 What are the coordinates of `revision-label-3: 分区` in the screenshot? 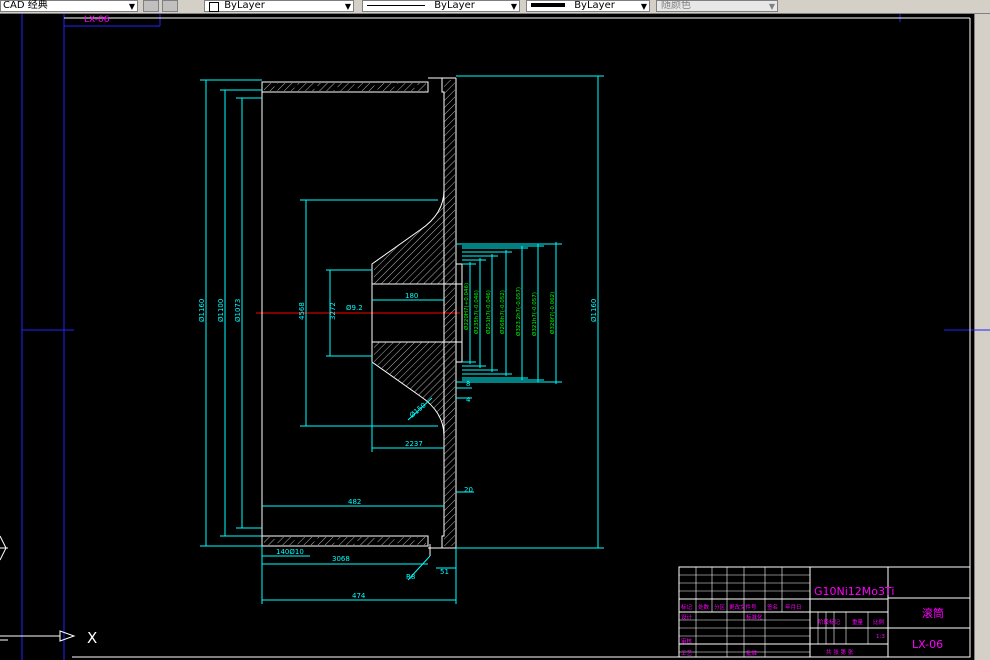 It's located at (720, 607).